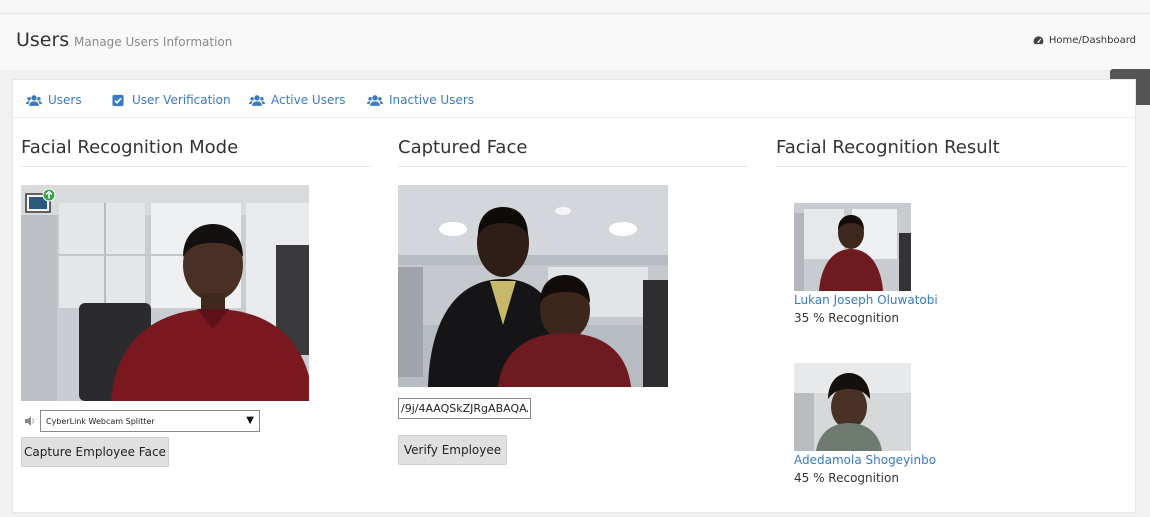 This screenshot has height=517, width=1150. I want to click on mode-divider, so click(196, 166).